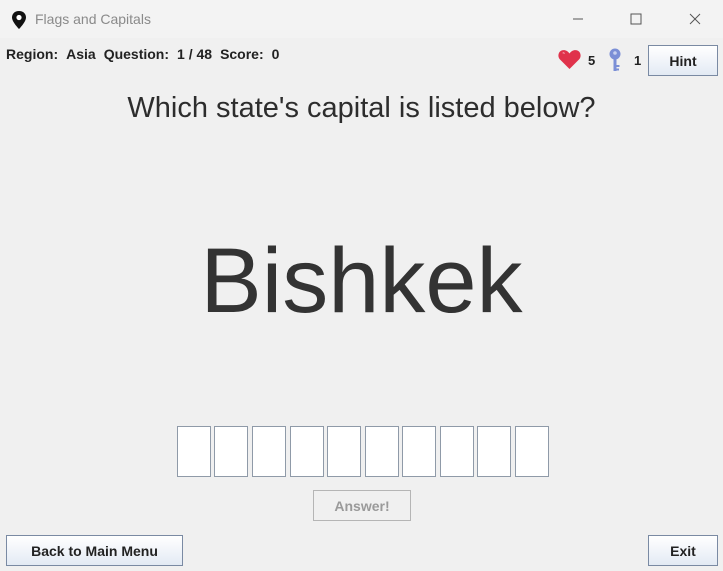  I want to click on close-button, so click(695, 19).